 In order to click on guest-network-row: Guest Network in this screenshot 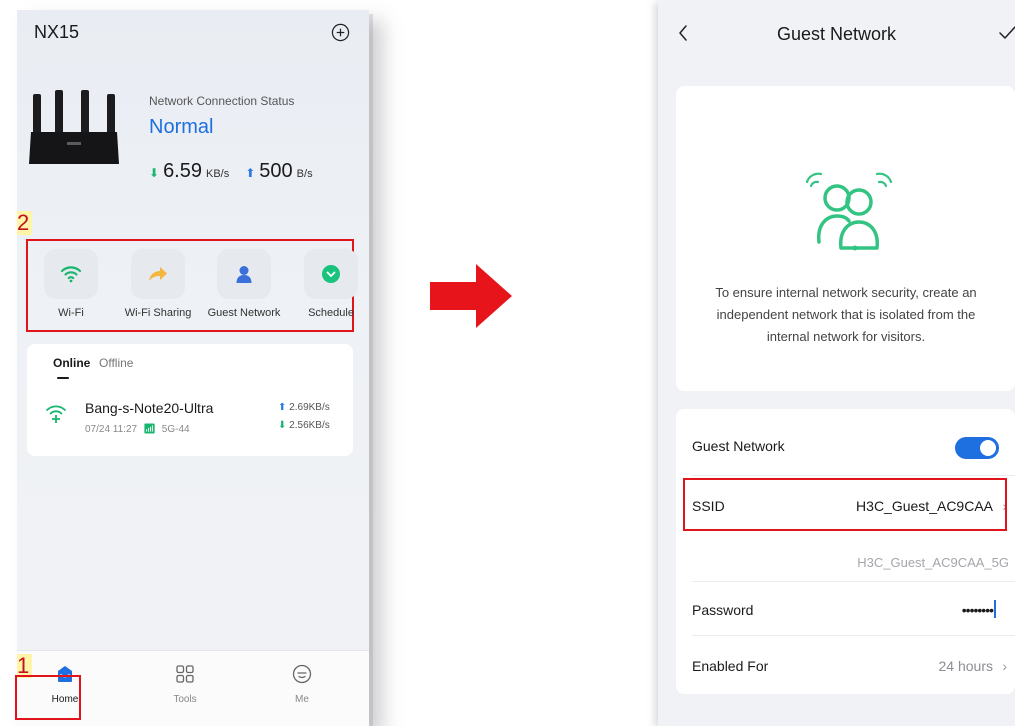, I will do `click(845, 445)`.